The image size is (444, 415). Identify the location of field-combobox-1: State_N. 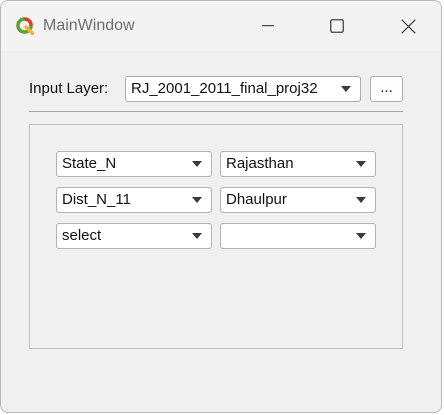
(134, 164).